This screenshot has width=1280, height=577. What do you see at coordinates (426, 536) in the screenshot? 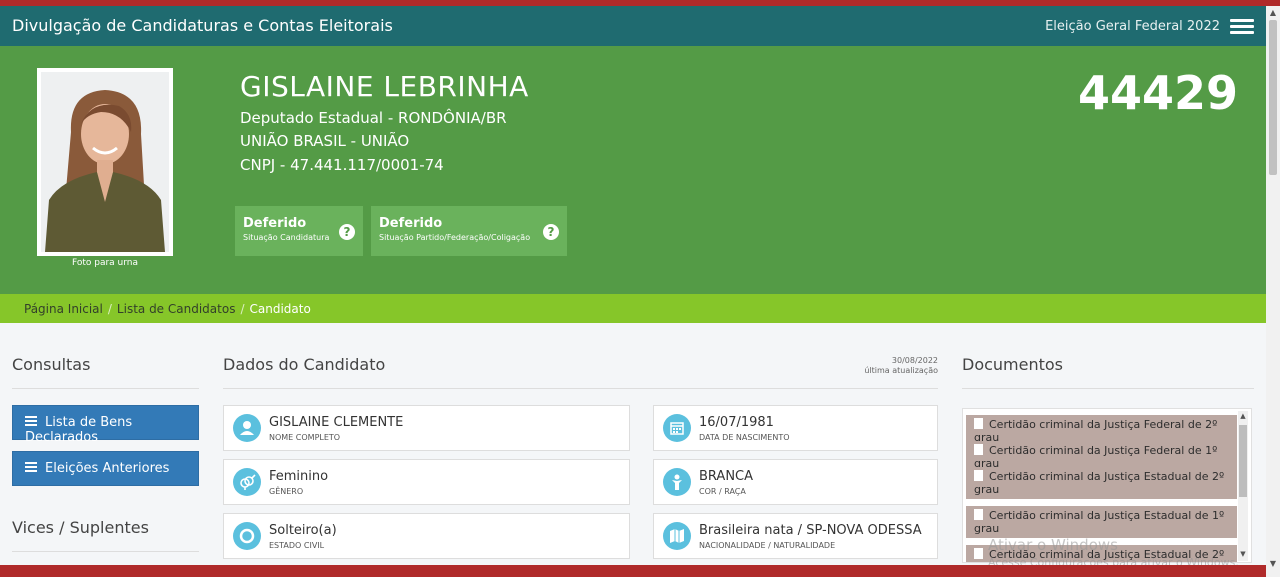
I see `field-estado-civil: Solteiro(a) ESTADO CIVIL` at bounding box center [426, 536].